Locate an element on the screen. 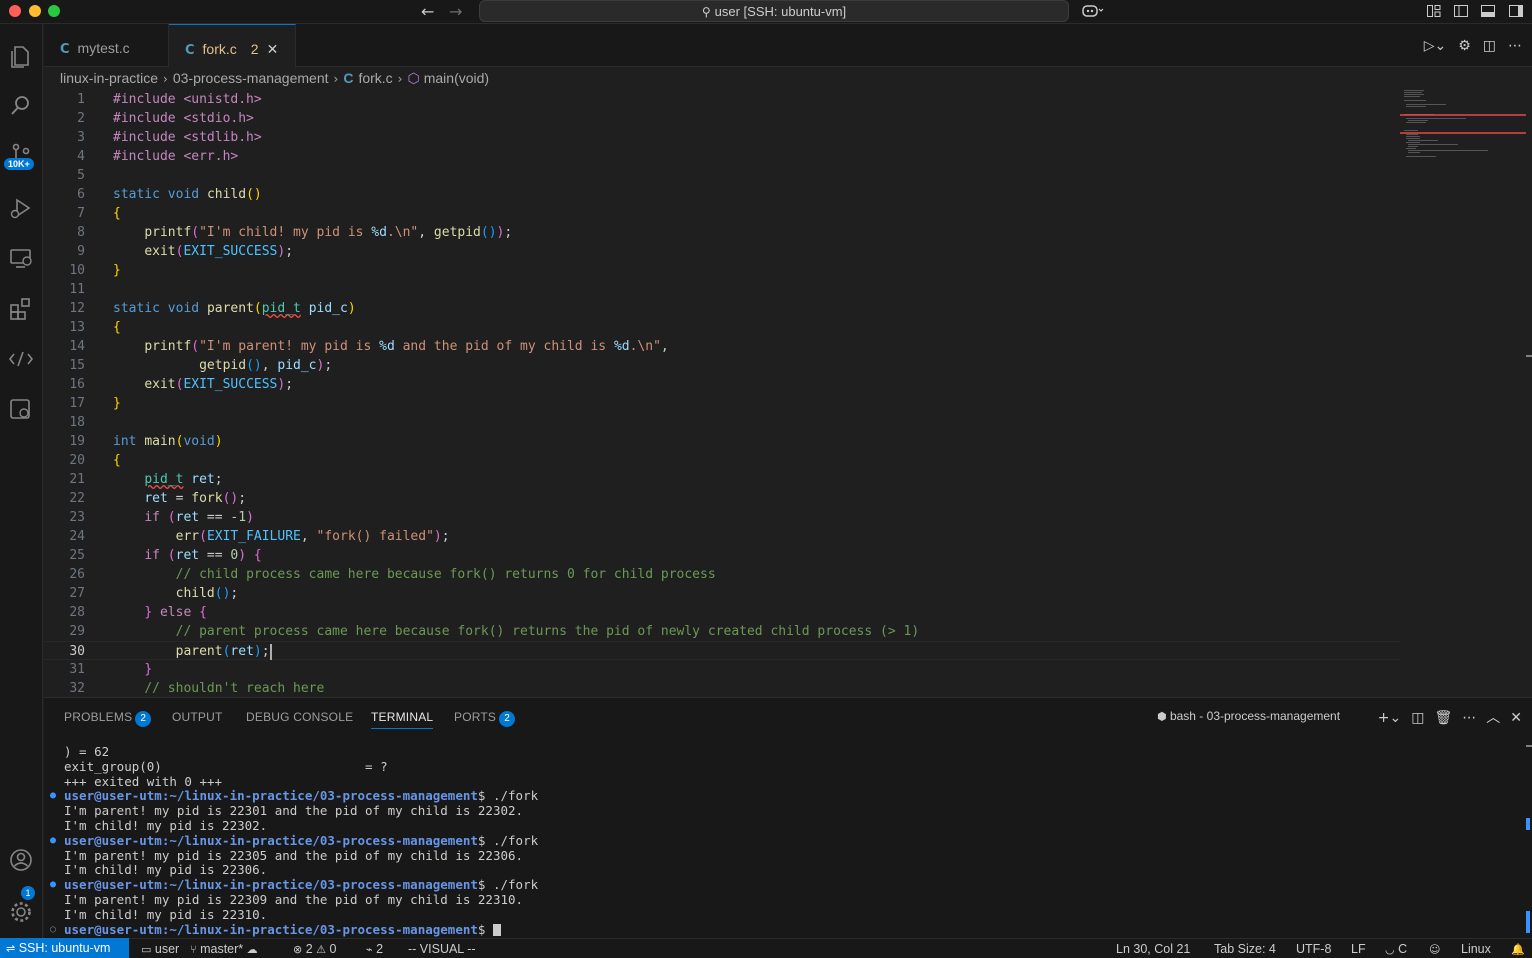  run-and-debug-icon is located at coordinates (21, 208).